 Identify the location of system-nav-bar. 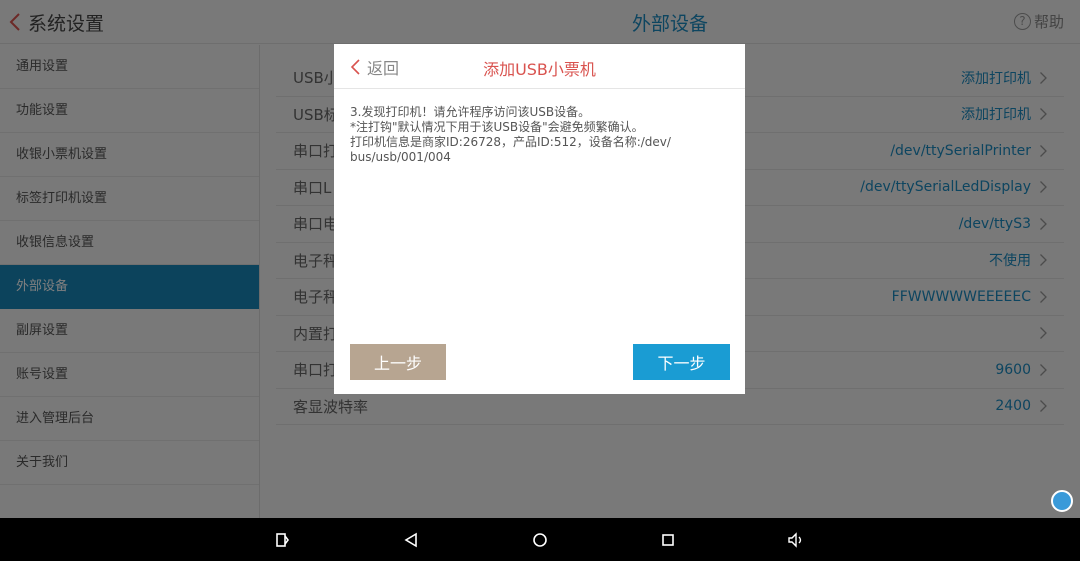
(540, 539).